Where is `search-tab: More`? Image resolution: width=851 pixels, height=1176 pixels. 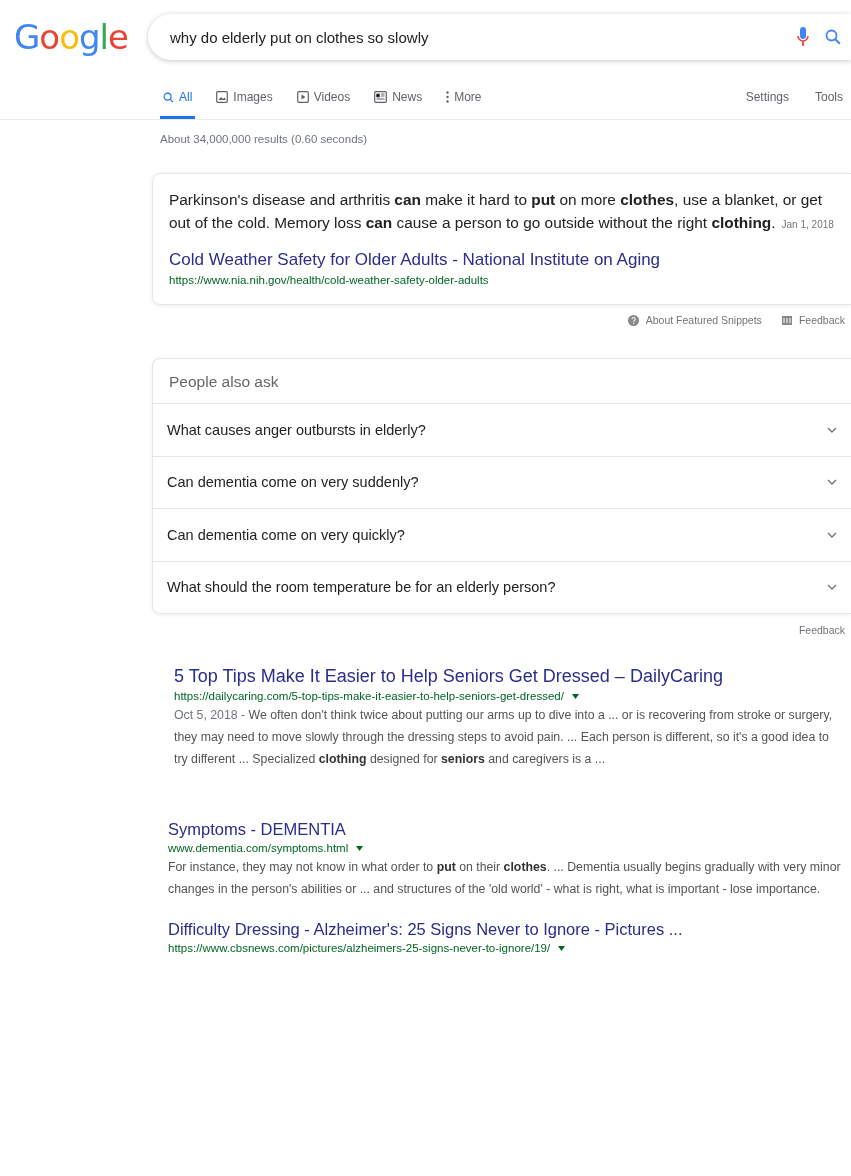
search-tab: More is located at coordinates (464, 104).